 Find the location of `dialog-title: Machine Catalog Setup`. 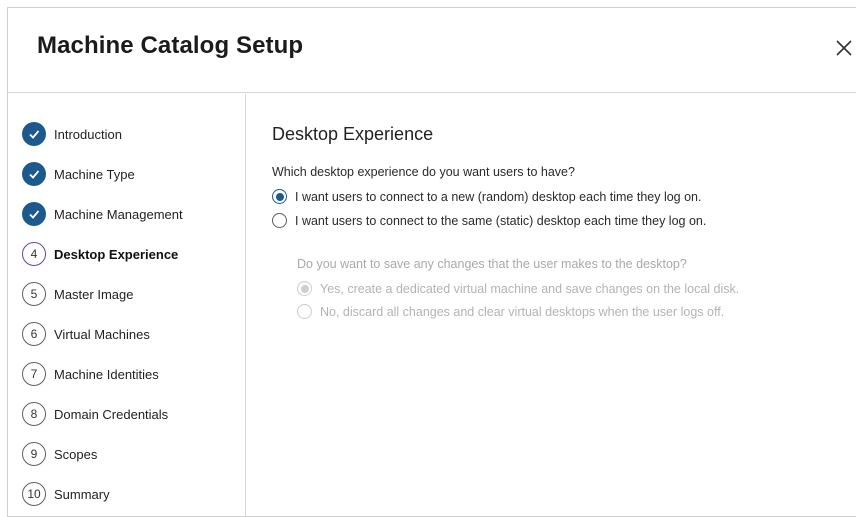

dialog-title: Machine Catalog Setup is located at coordinates (170, 45).